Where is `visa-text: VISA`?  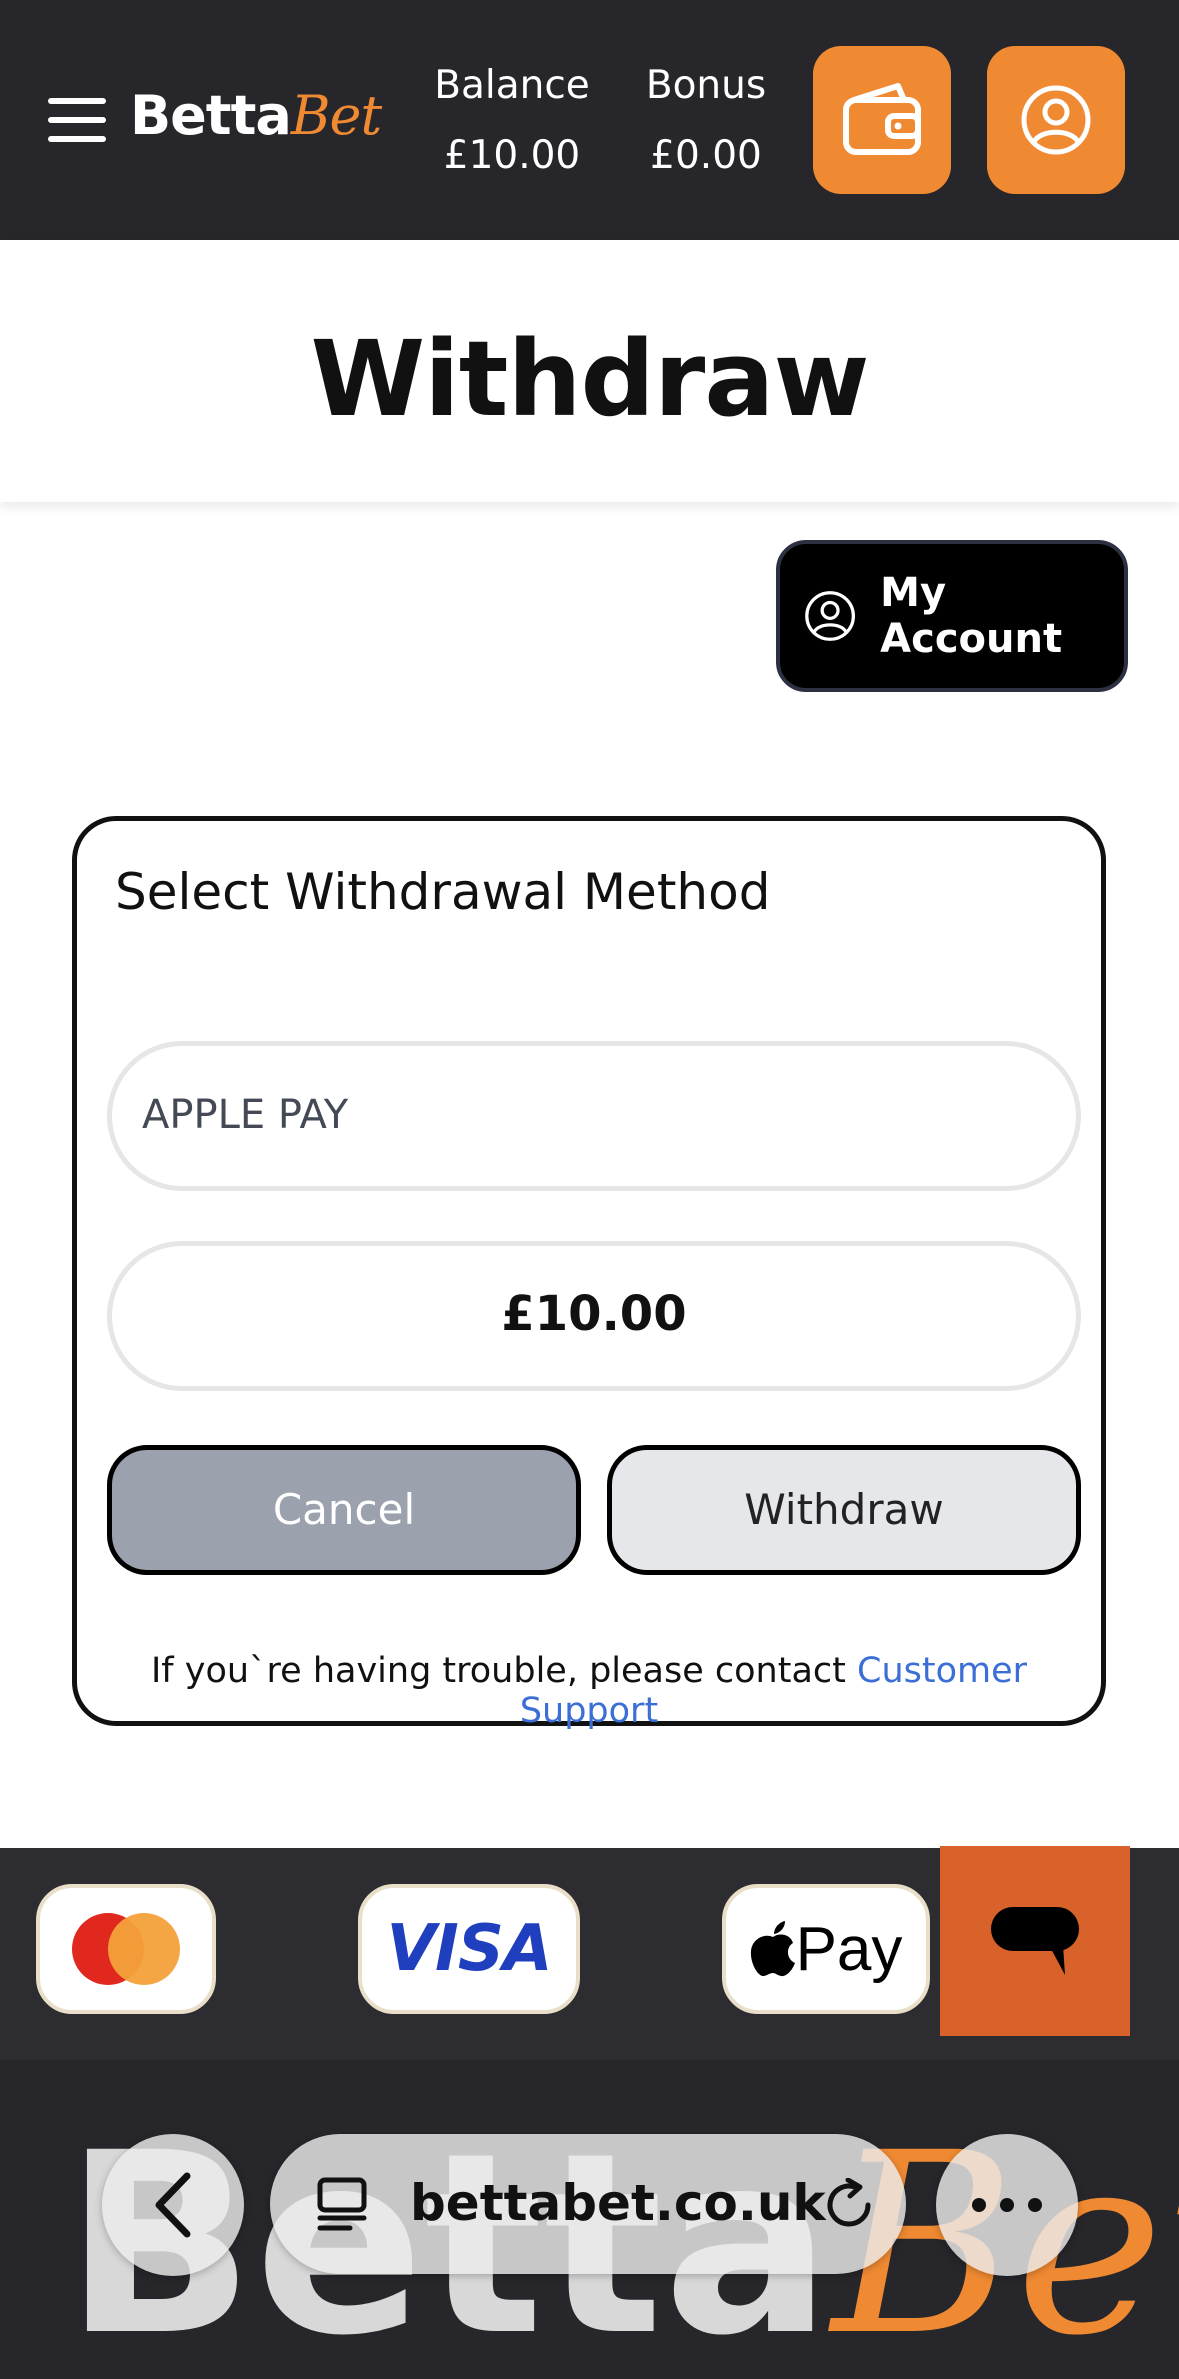
visa-text: VISA is located at coordinates (469, 1949).